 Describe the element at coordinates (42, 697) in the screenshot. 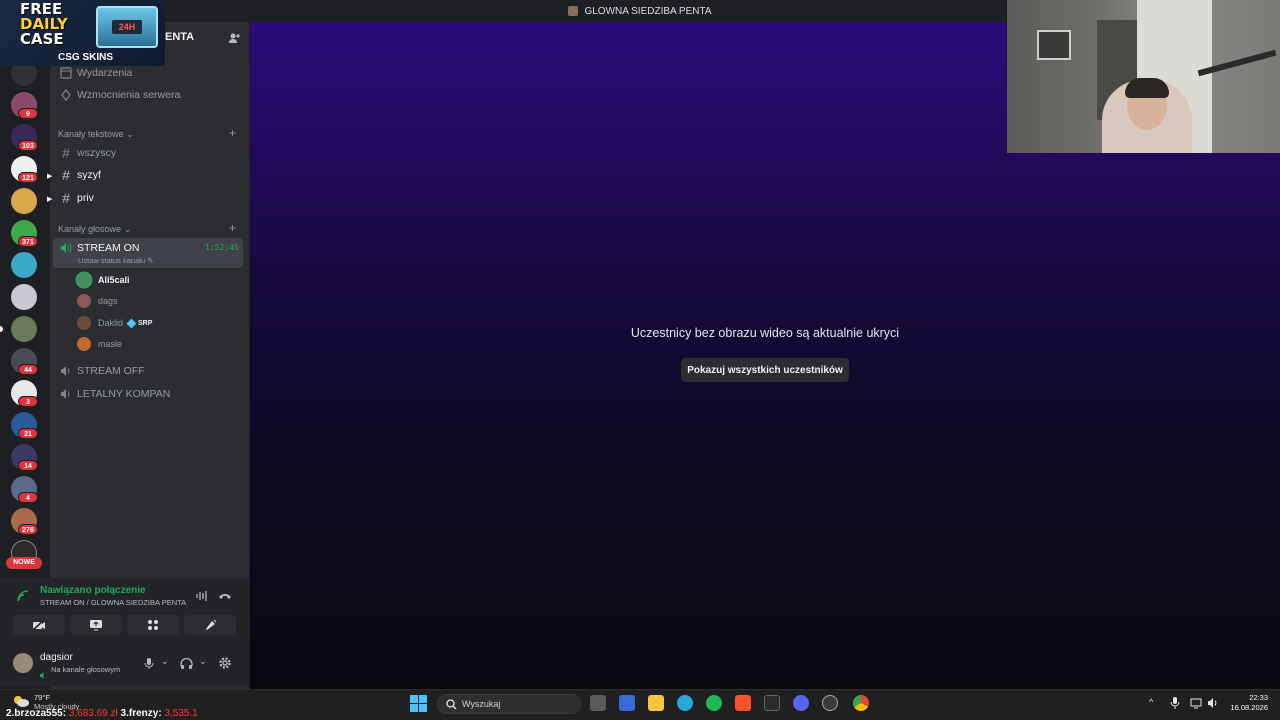

I see `weather-temp: 79°F` at that location.